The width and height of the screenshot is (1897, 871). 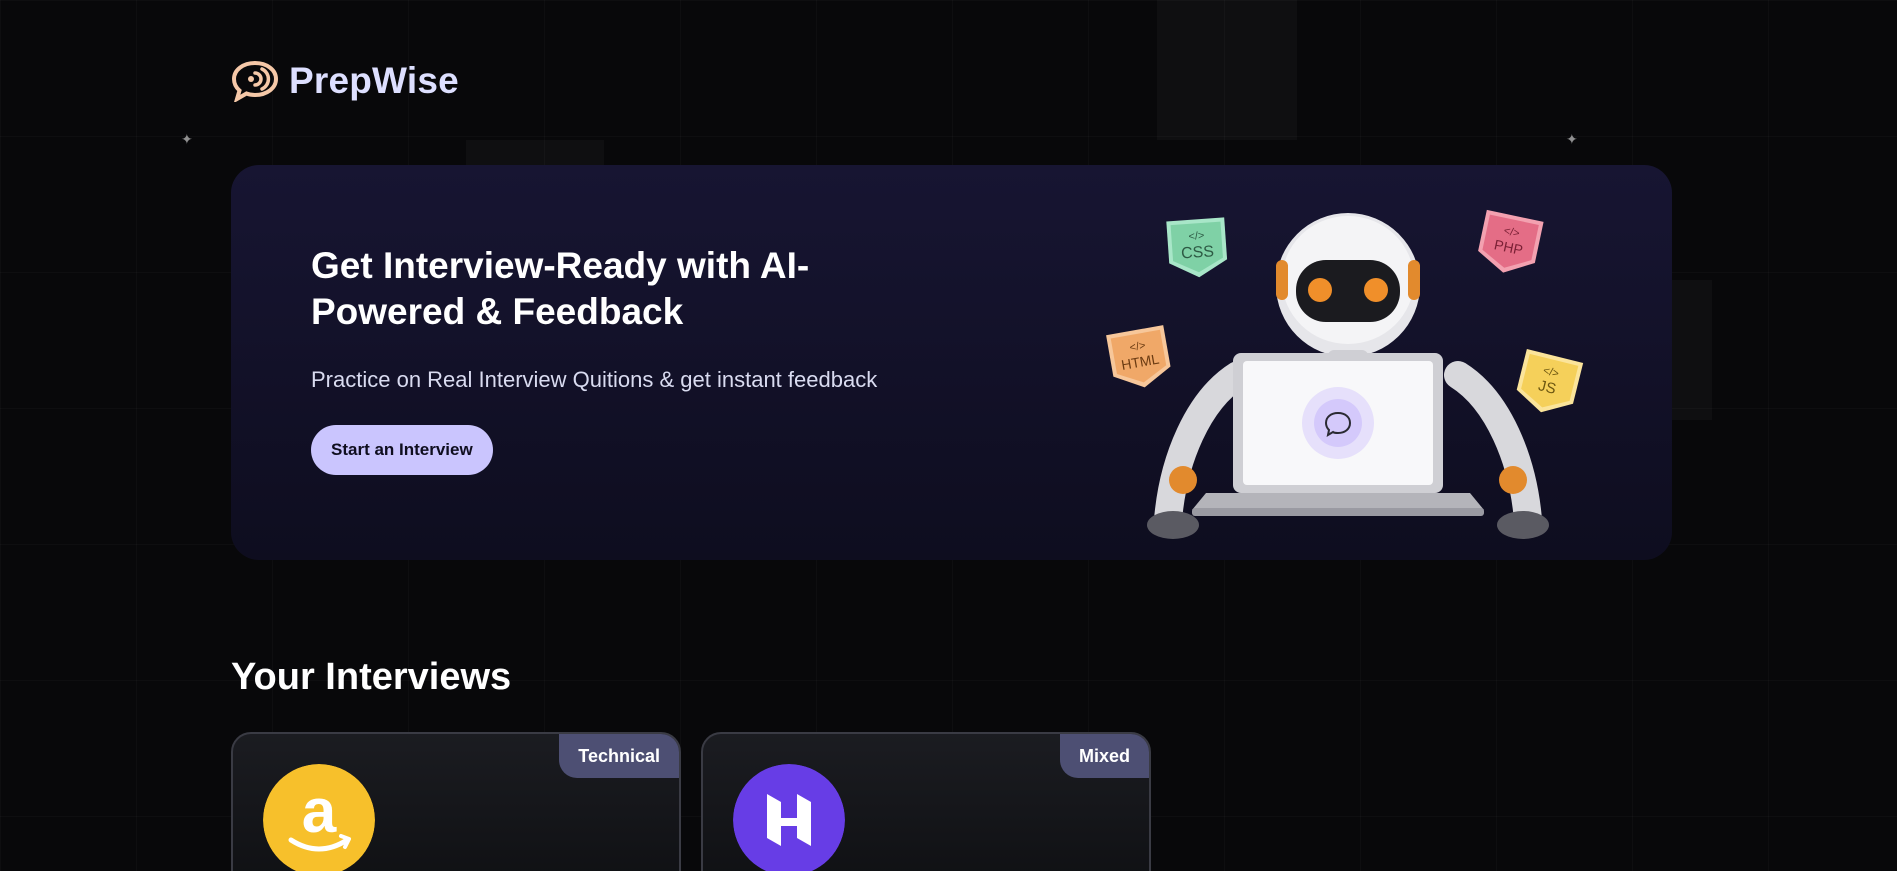 What do you see at coordinates (371, 677) in the screenshot?
I see `section-title: Your Interviews` at bounding box center [371, 677].